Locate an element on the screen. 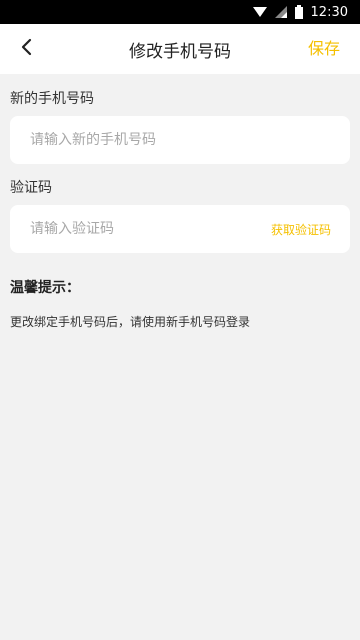 The height and width of the screenshot is (640, 360). back-button is located at coordinates (26, 49).